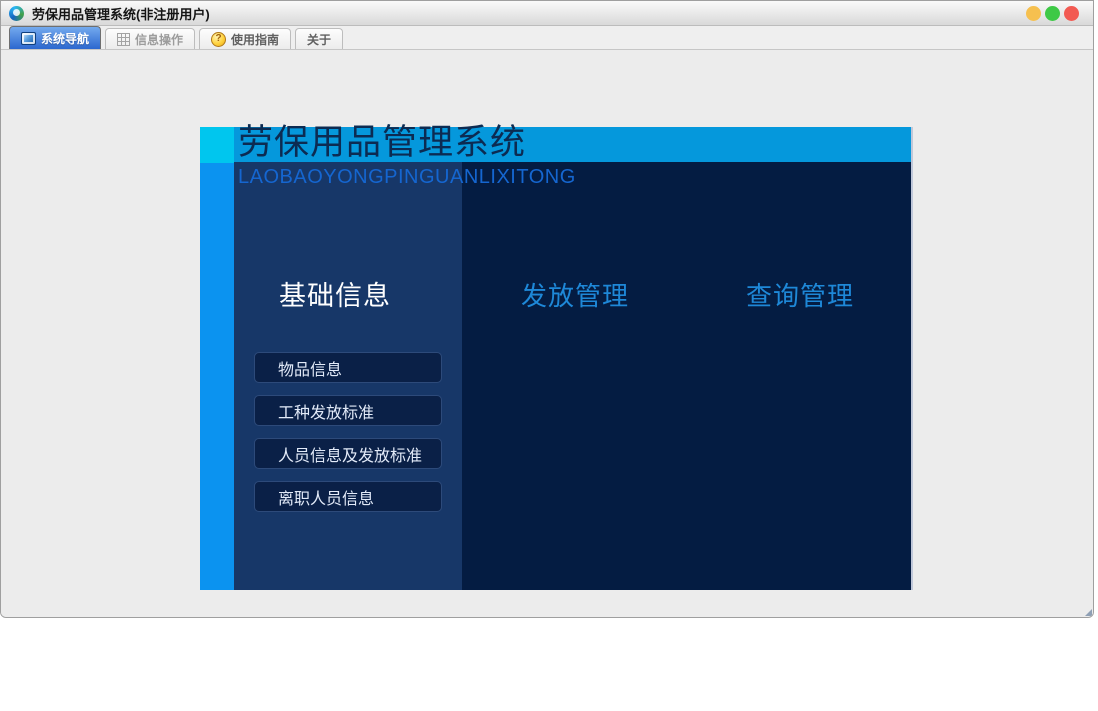 The width and height of the screenshot is (1098, 711). What do you see at coordinates (255, 39) in the screenshot?
I see `tab-label: 使用指南` at bounding box center [255, 39].